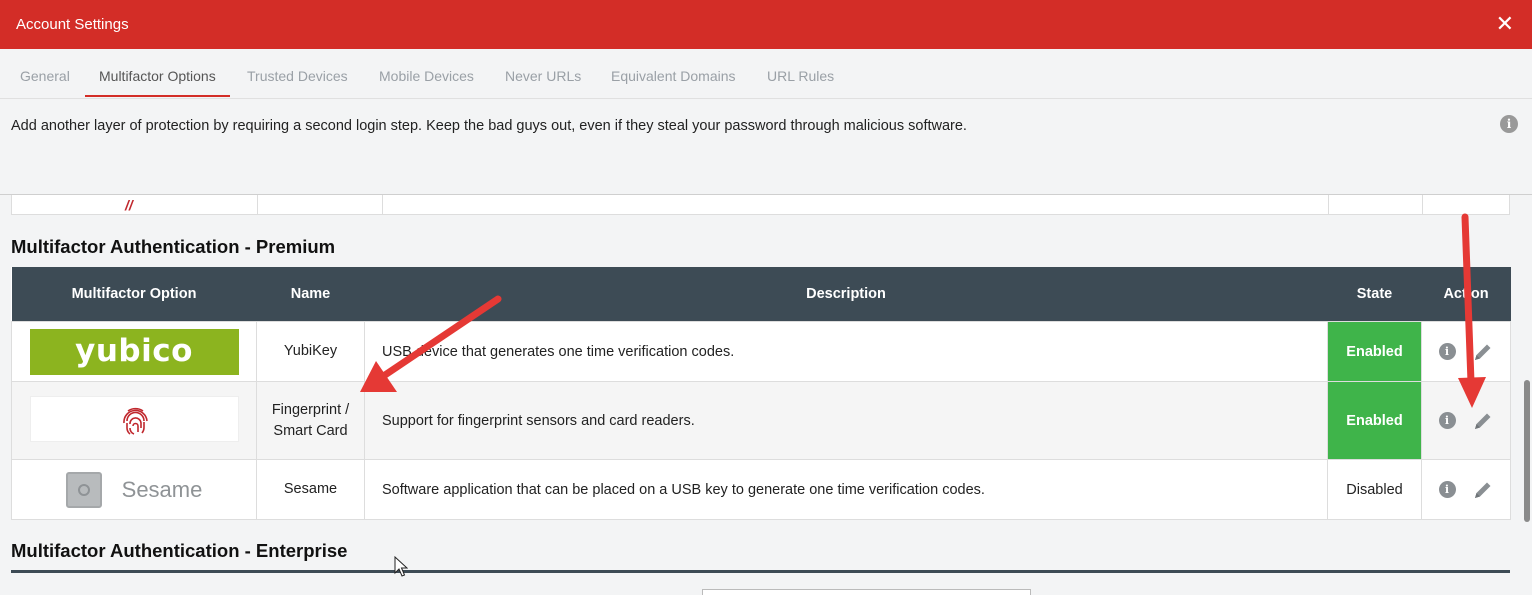  Describe the element at coordinates (401, 566) in the screenshot. I see `mouse-cursor-icon` at that location.